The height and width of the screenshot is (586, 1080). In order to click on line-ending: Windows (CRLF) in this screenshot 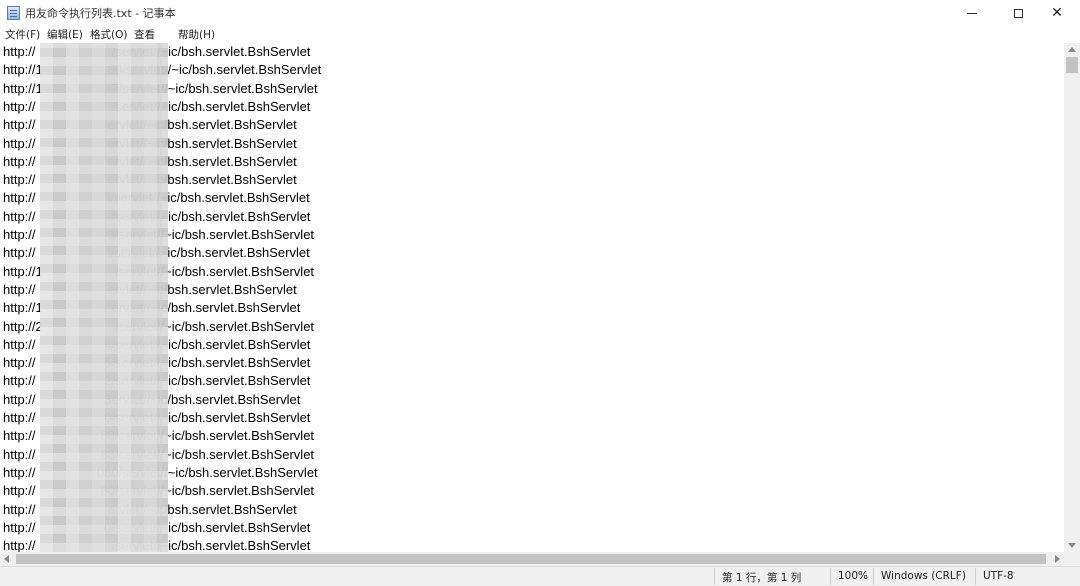, I will do `click(923, 576)`.